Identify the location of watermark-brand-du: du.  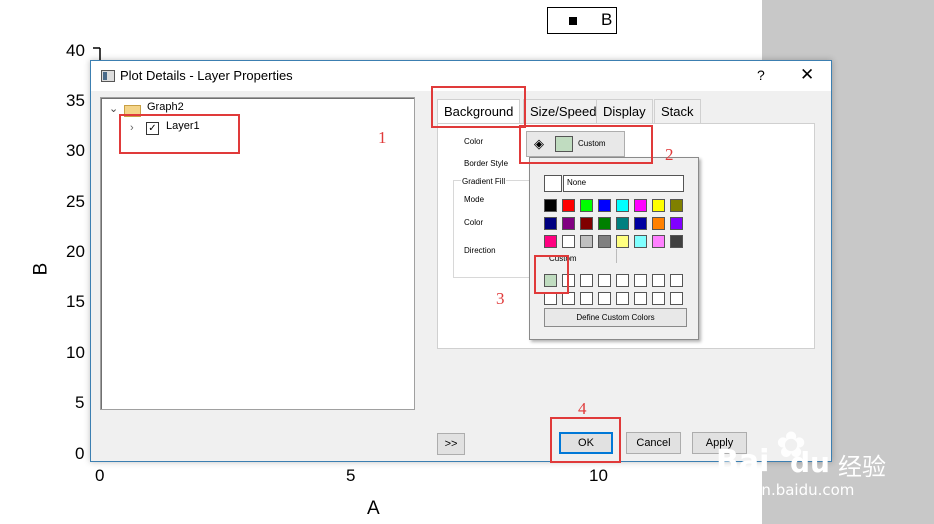
(810, 462).